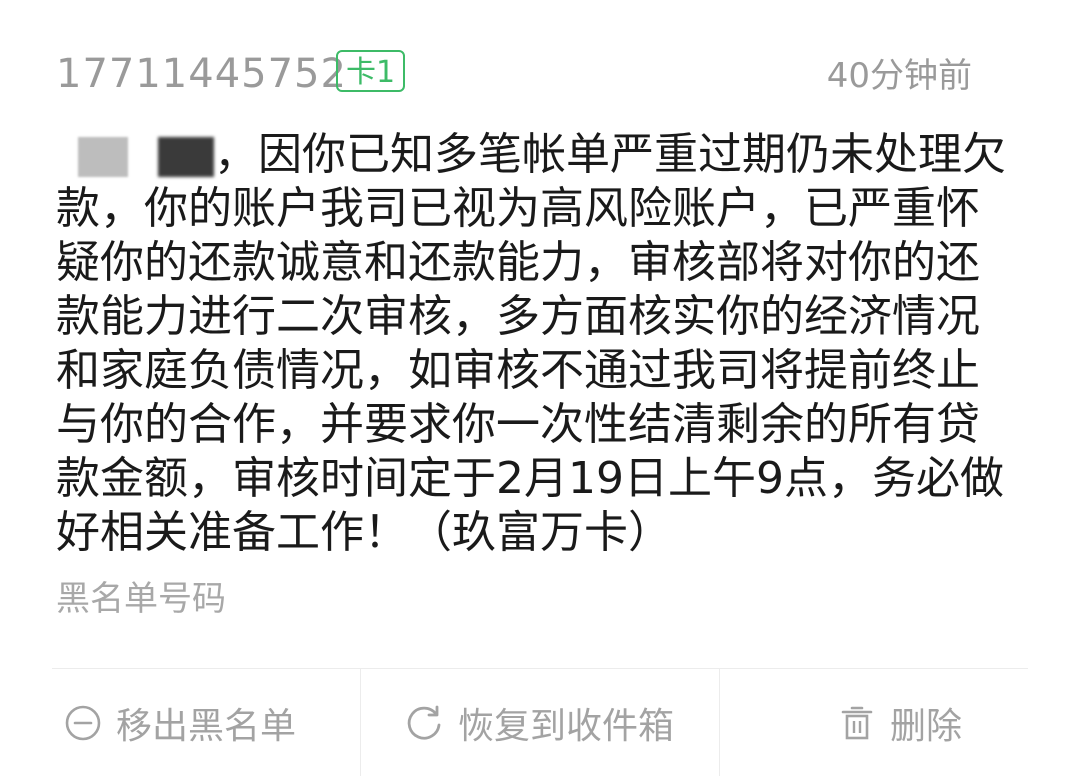 This screenshot has width=1080, height=776. I want to click on remove-from-blacklist-button: 移出黑名单, so click(180, 722).